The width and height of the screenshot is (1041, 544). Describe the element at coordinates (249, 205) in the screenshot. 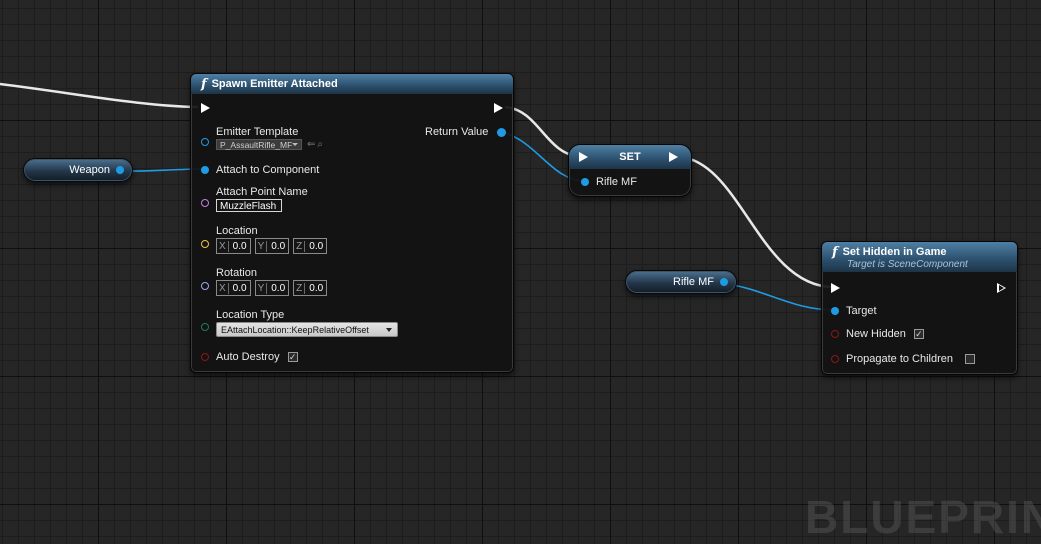

I see `attach-point-name-input: MuzzleFlash` at that location.